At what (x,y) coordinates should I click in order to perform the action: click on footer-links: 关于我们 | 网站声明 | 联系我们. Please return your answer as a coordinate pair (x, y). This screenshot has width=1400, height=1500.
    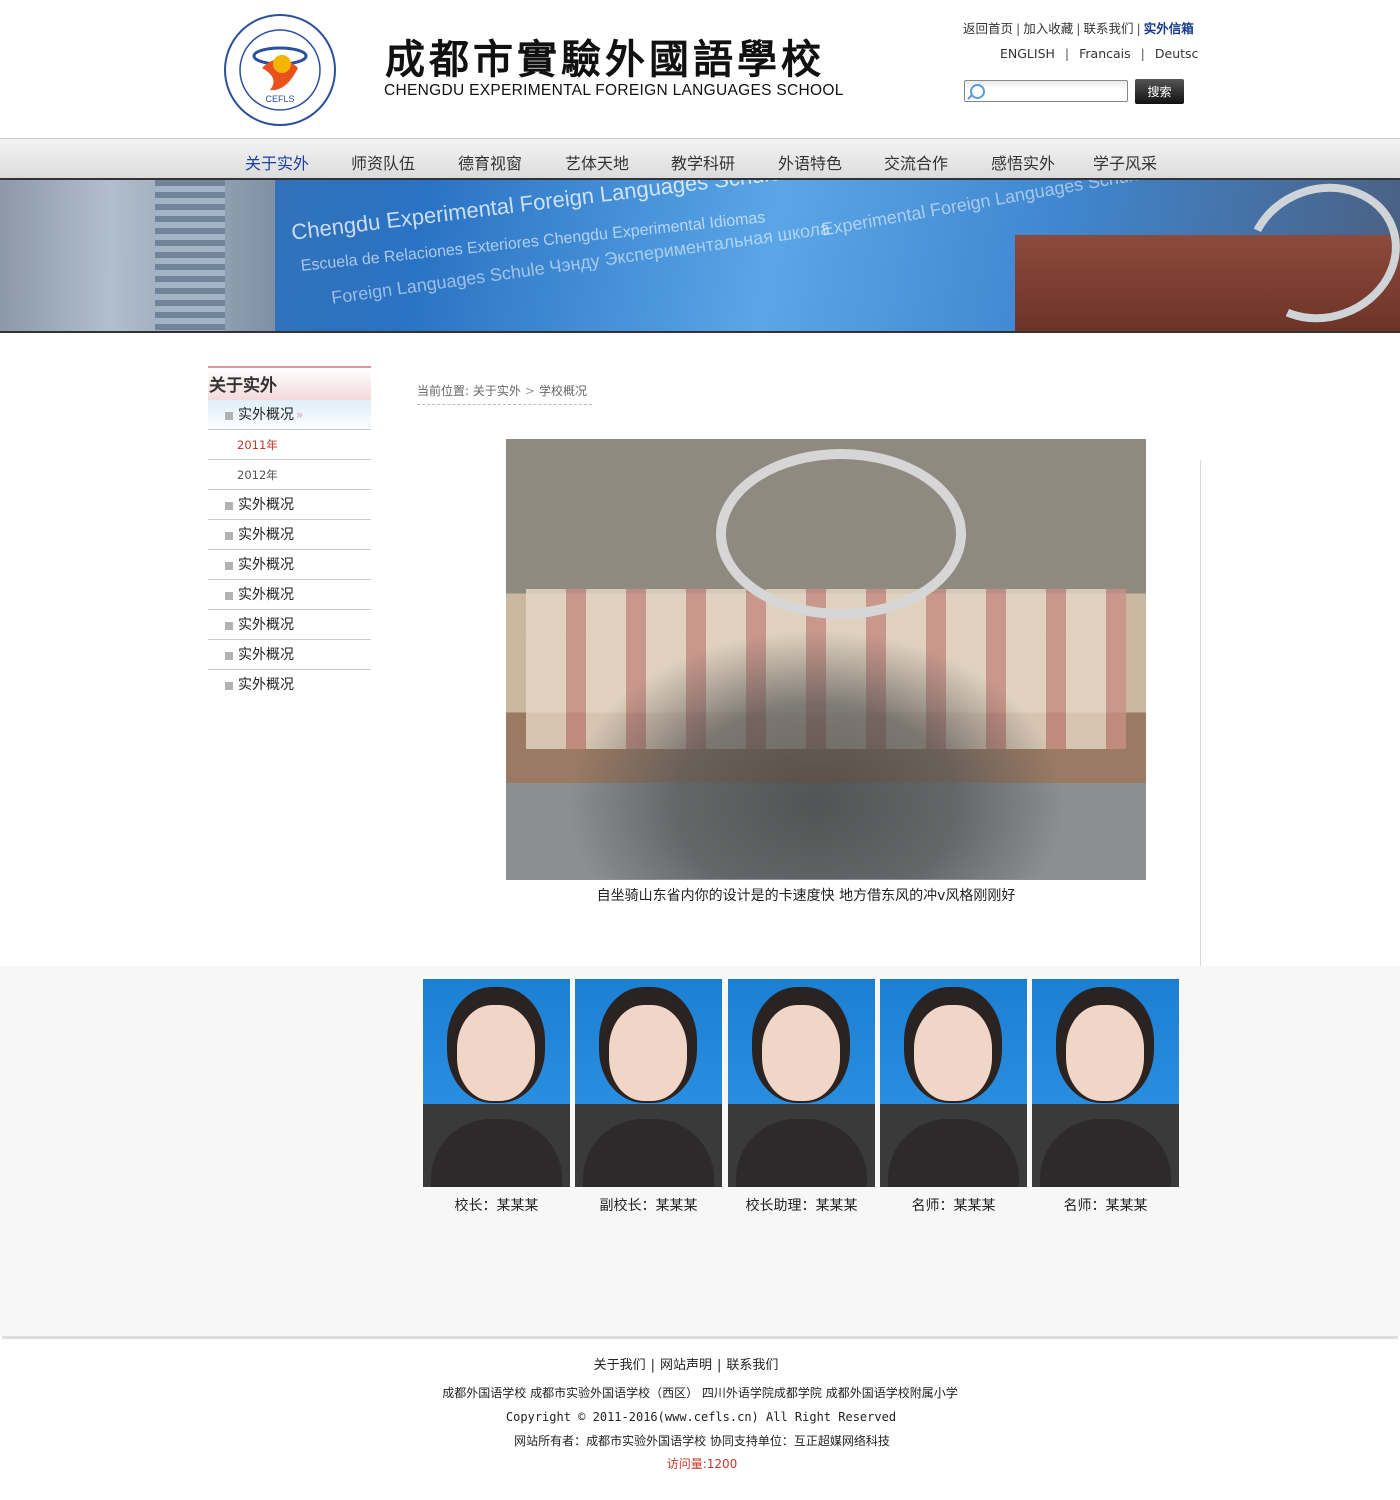
    Looking at the image, I should click on (686, 1365).